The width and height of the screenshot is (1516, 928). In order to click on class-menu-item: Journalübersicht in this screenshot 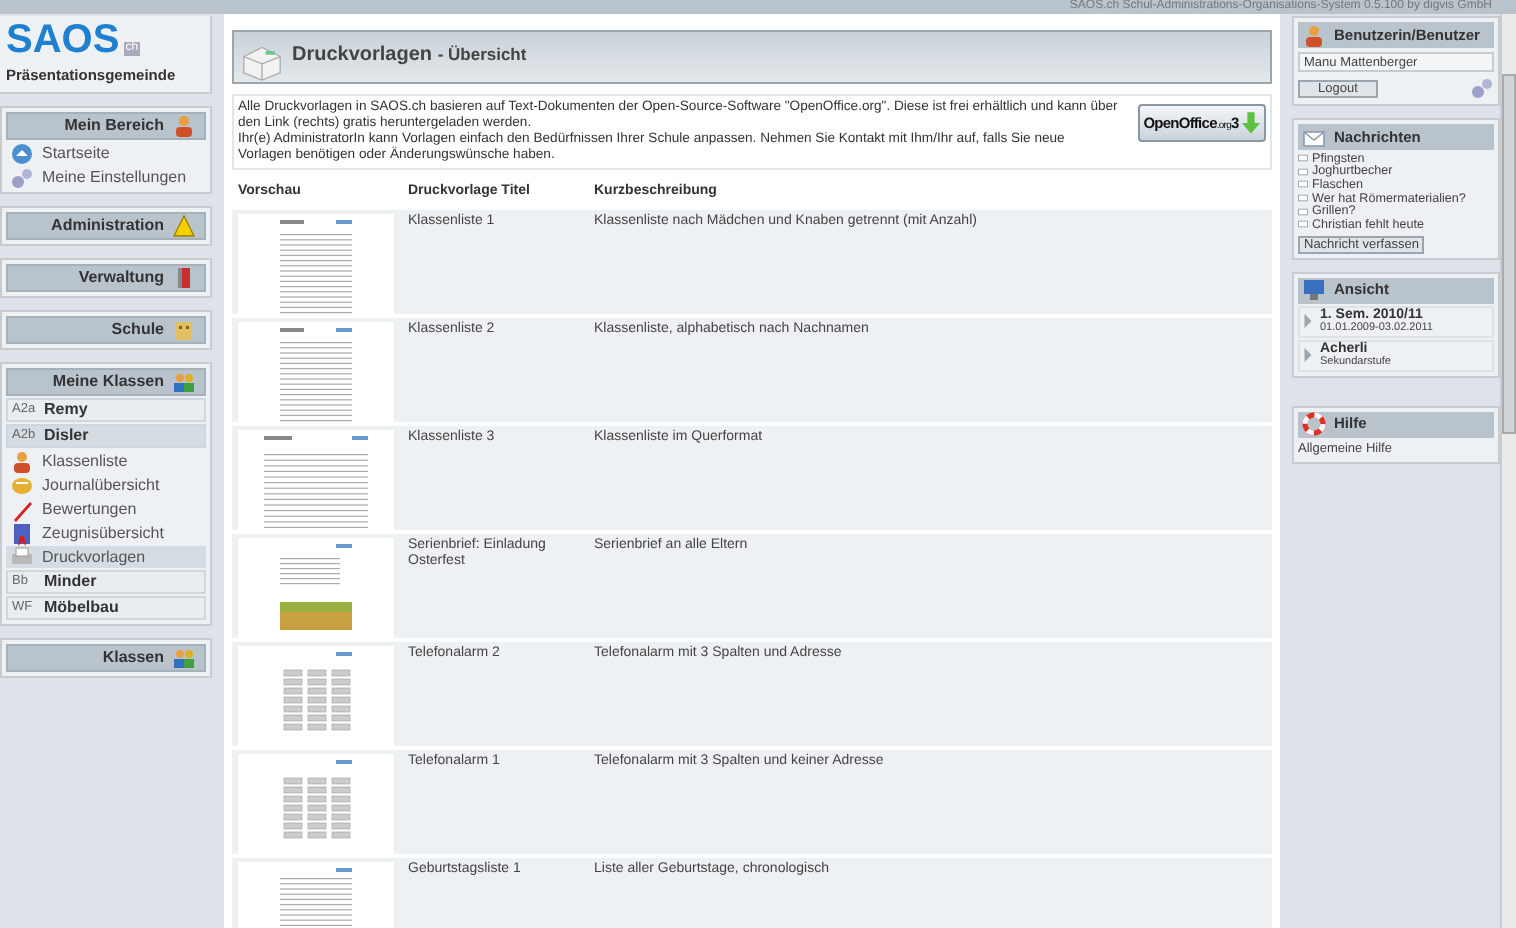, I will do `click(106, 485)`.